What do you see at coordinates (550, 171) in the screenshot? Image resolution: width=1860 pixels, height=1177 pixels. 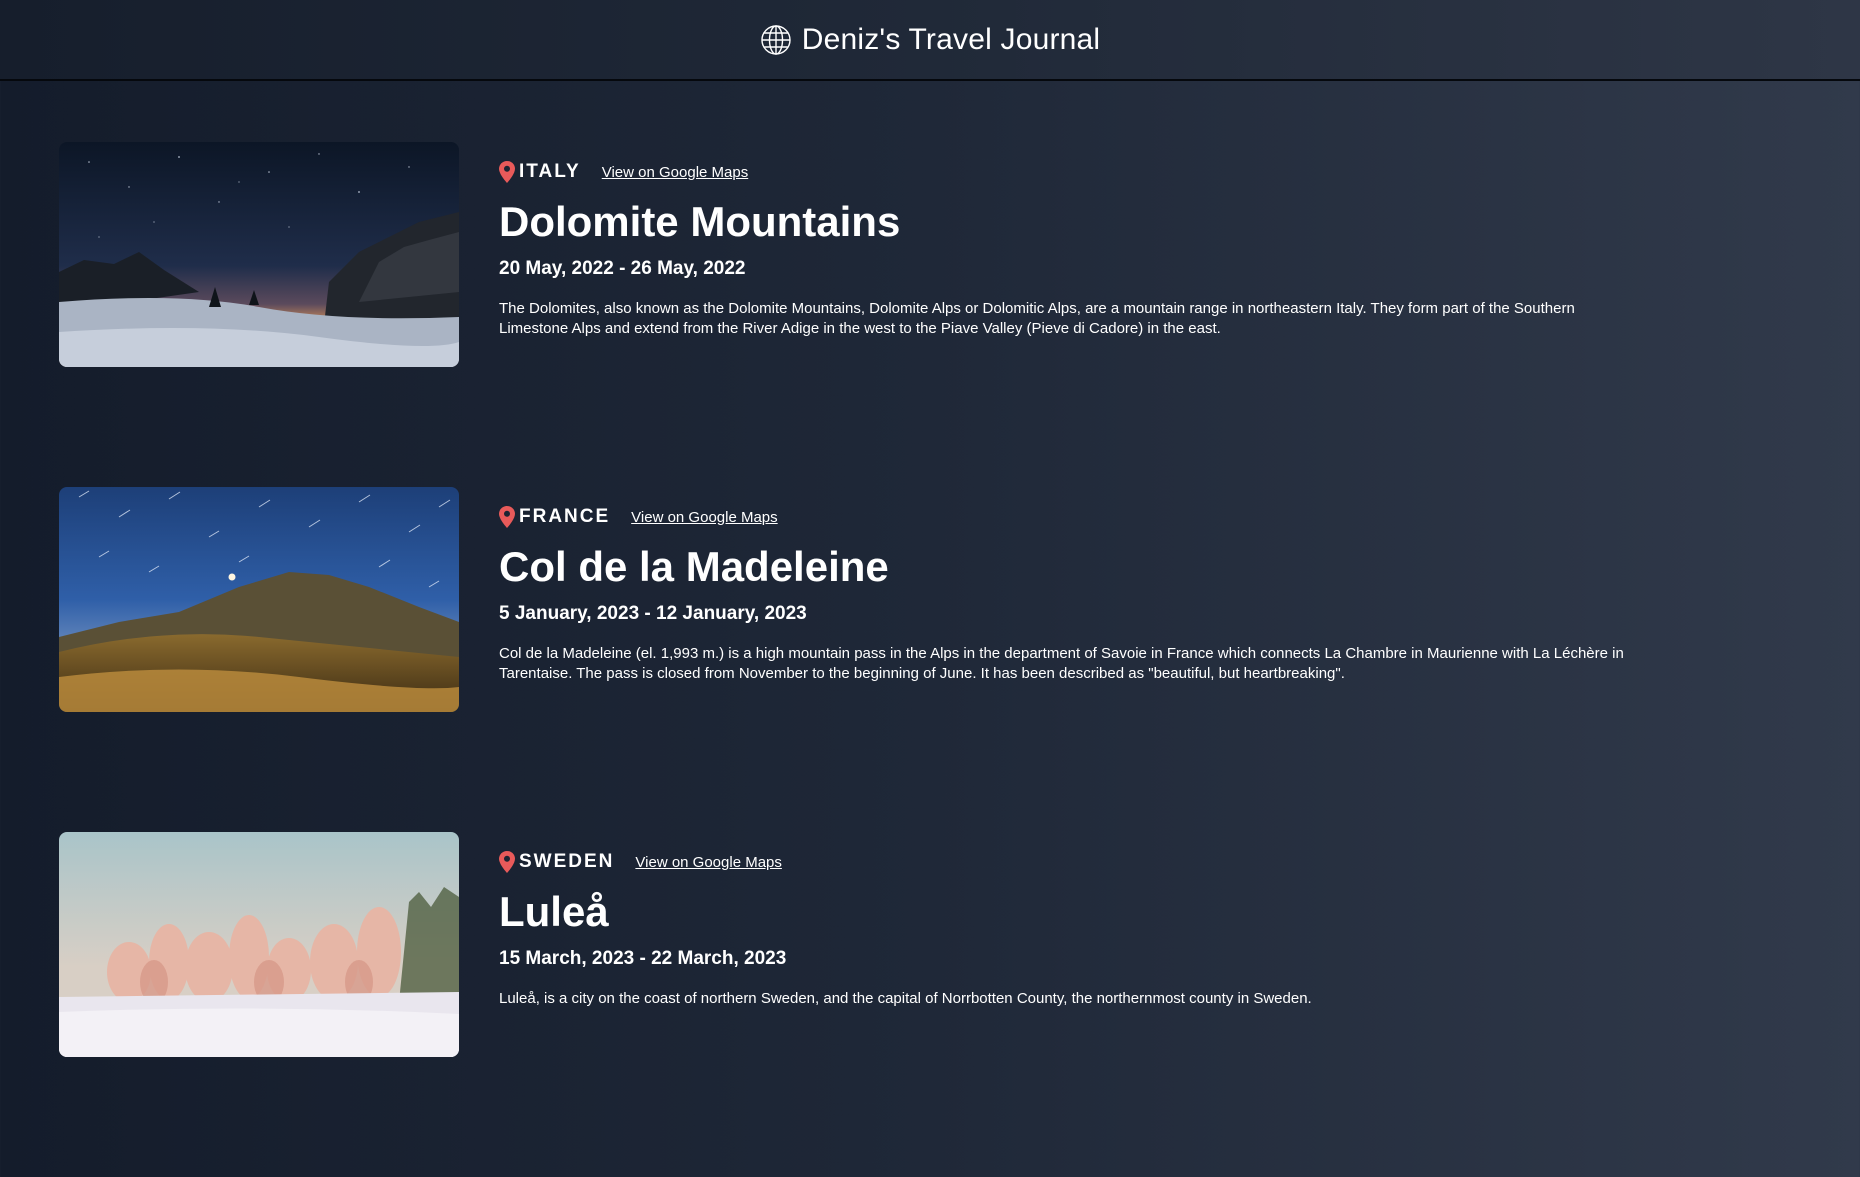 I see `country-label: ITALY` at bounding box center [550, 171].